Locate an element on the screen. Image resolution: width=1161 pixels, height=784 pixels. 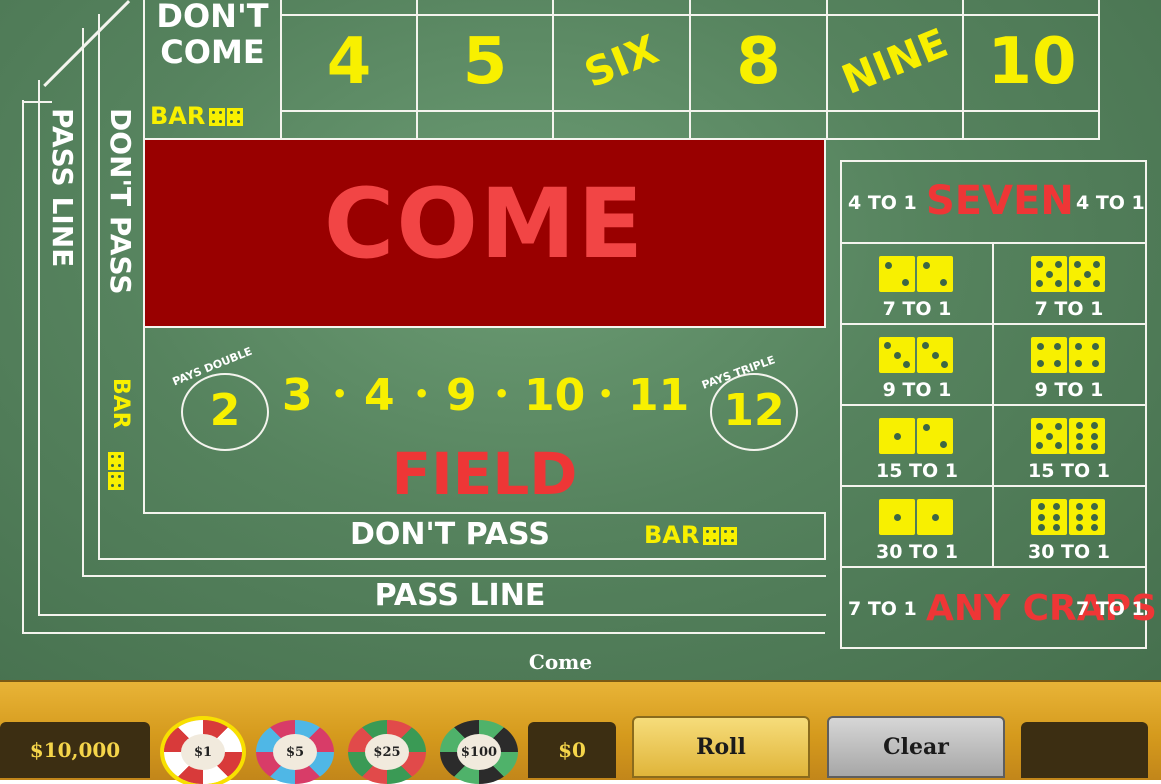
field-double-number: 2 is located at coordinates (225, 410).